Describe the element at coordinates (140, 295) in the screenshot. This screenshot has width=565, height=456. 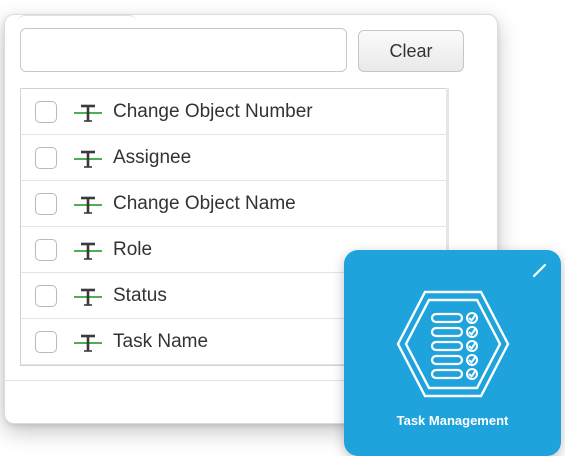
I see `field-label: Status` at that location.